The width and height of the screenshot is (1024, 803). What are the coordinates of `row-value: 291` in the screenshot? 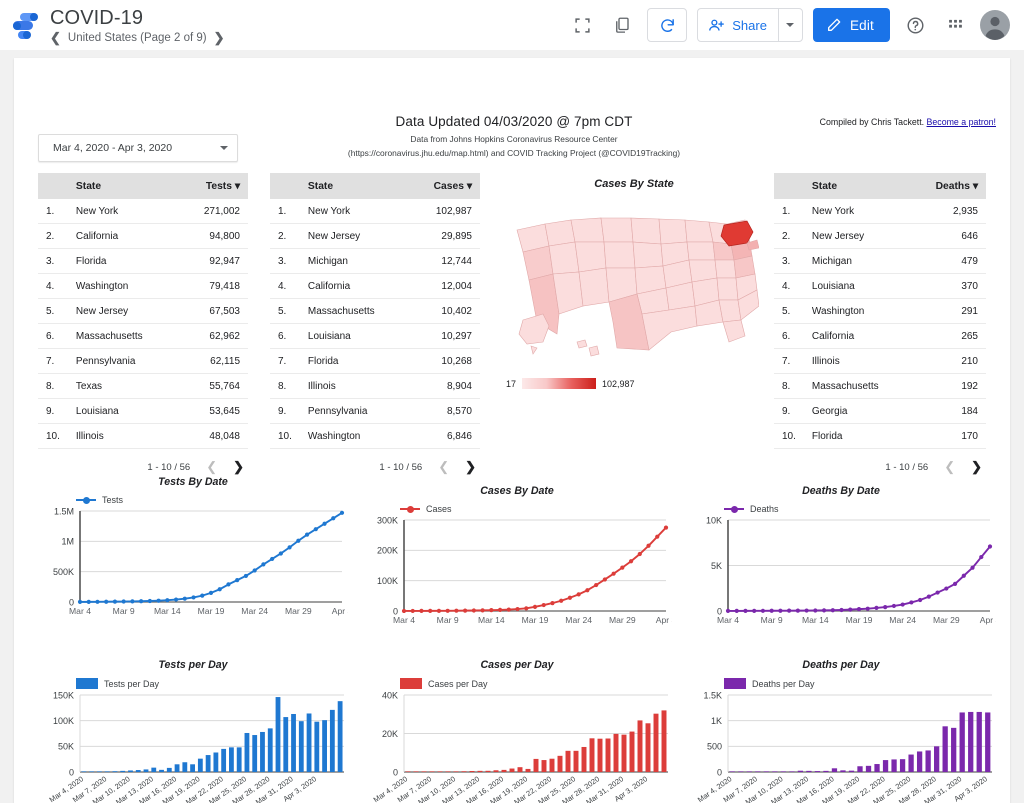 It's located at (948, 311).